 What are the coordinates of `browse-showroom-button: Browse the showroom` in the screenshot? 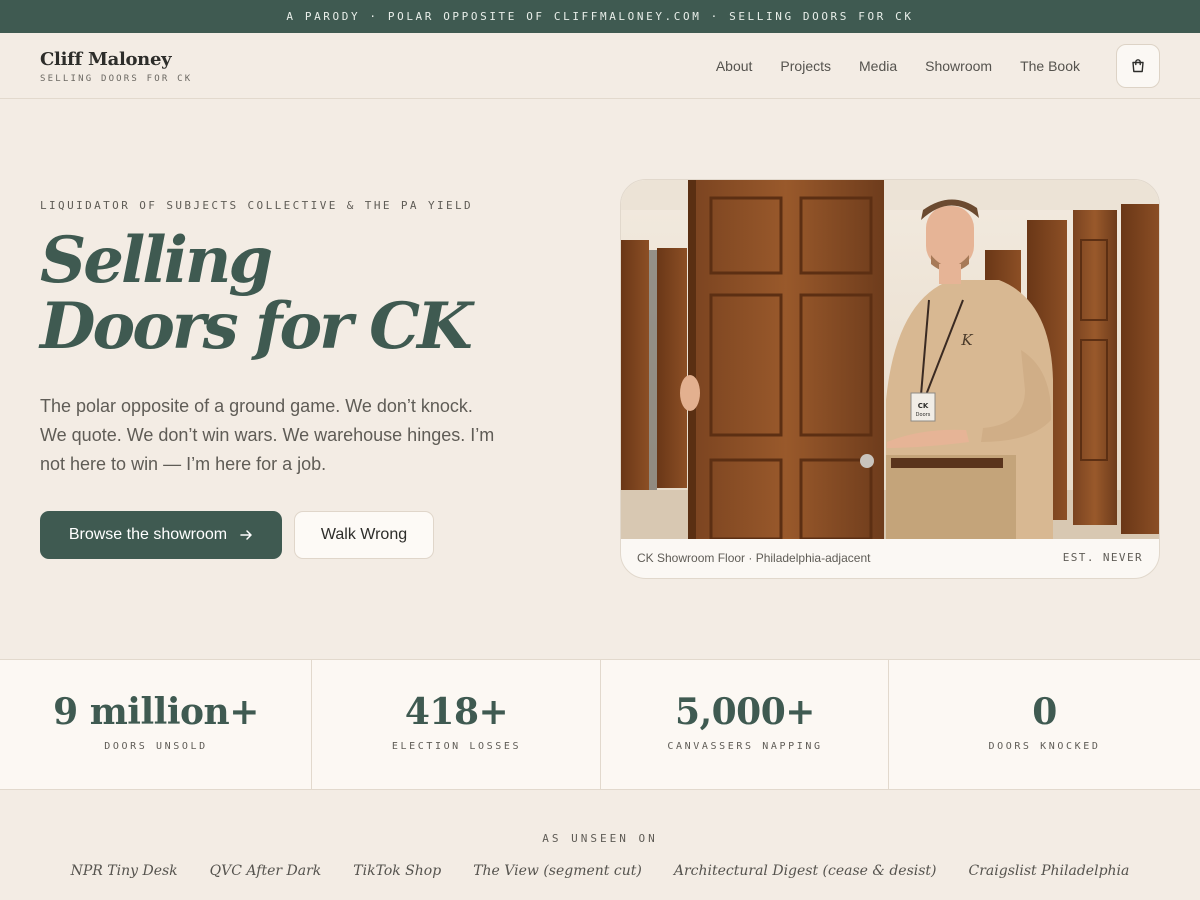 It's located at (161, 535).